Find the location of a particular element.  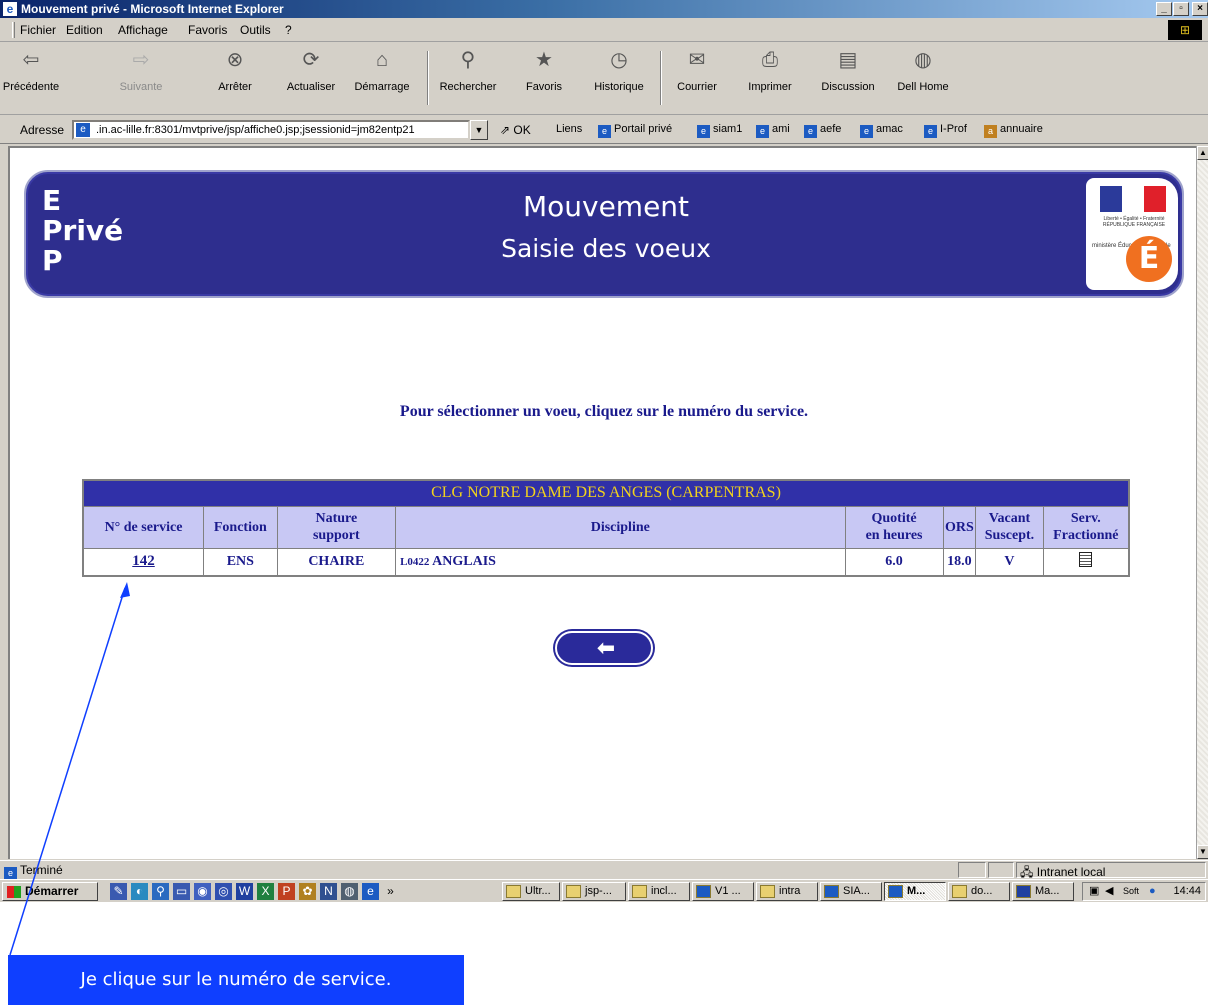

link-label: Portail privé is located at coordinates (643, 129).